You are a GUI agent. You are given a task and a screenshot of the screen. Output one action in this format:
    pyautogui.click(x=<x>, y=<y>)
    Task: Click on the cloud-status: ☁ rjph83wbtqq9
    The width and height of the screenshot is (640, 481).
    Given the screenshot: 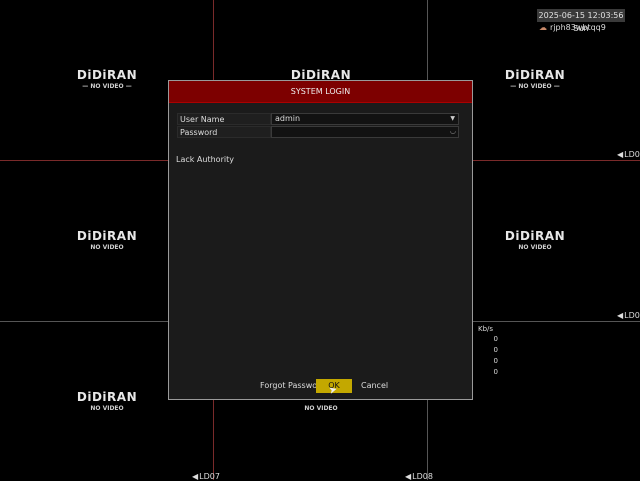 What is the action you would take?
    pyautogui.click(x=572, y=27)
    